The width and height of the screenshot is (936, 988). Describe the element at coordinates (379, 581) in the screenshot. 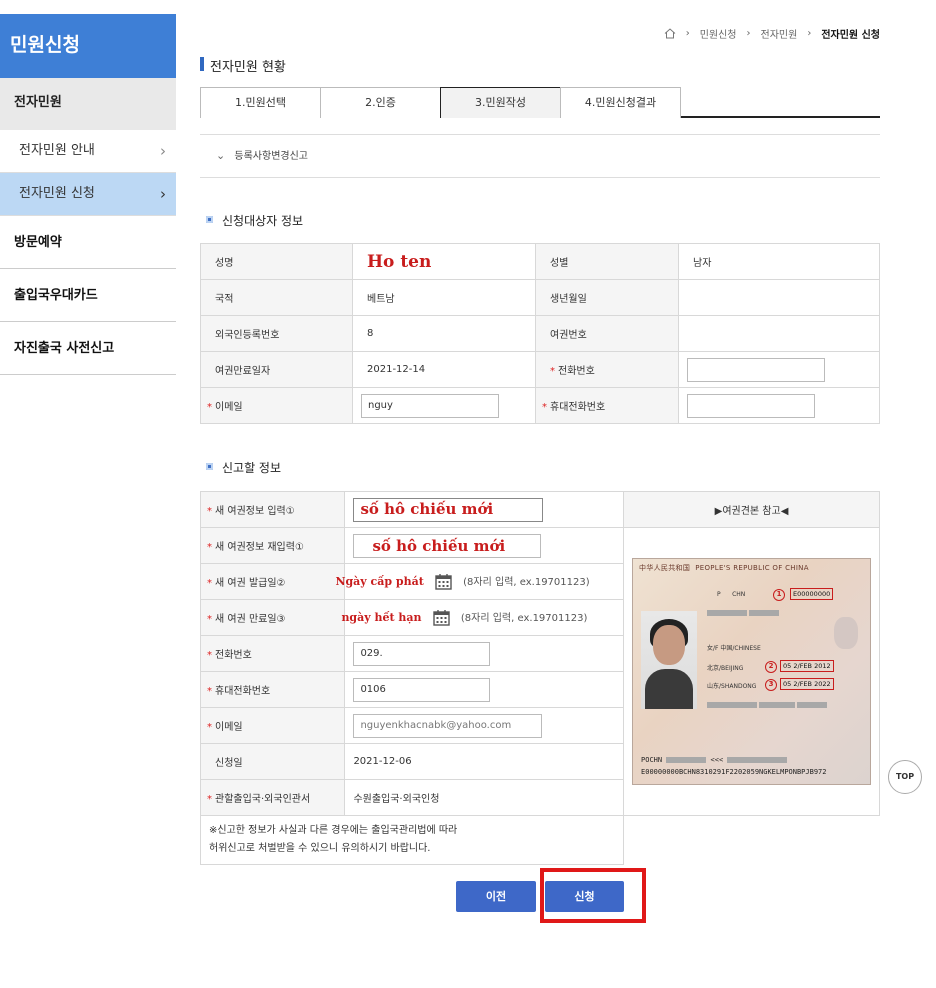

I see `issue-date-input: Ngày cấp phát` at that location.